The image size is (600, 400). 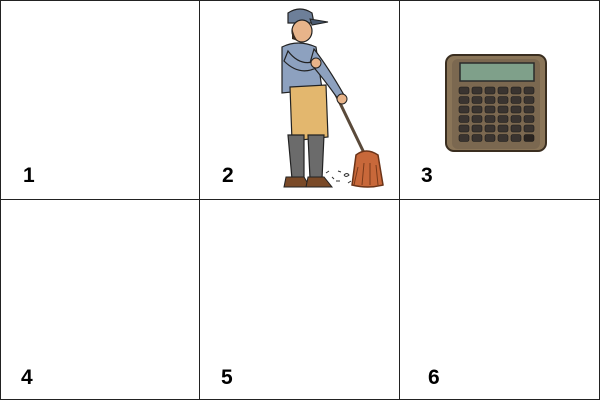 What do you see at coordinates (27, 377) in the screenshot?
I see `cell-number-4: 4` at bounding box center [27, 377].